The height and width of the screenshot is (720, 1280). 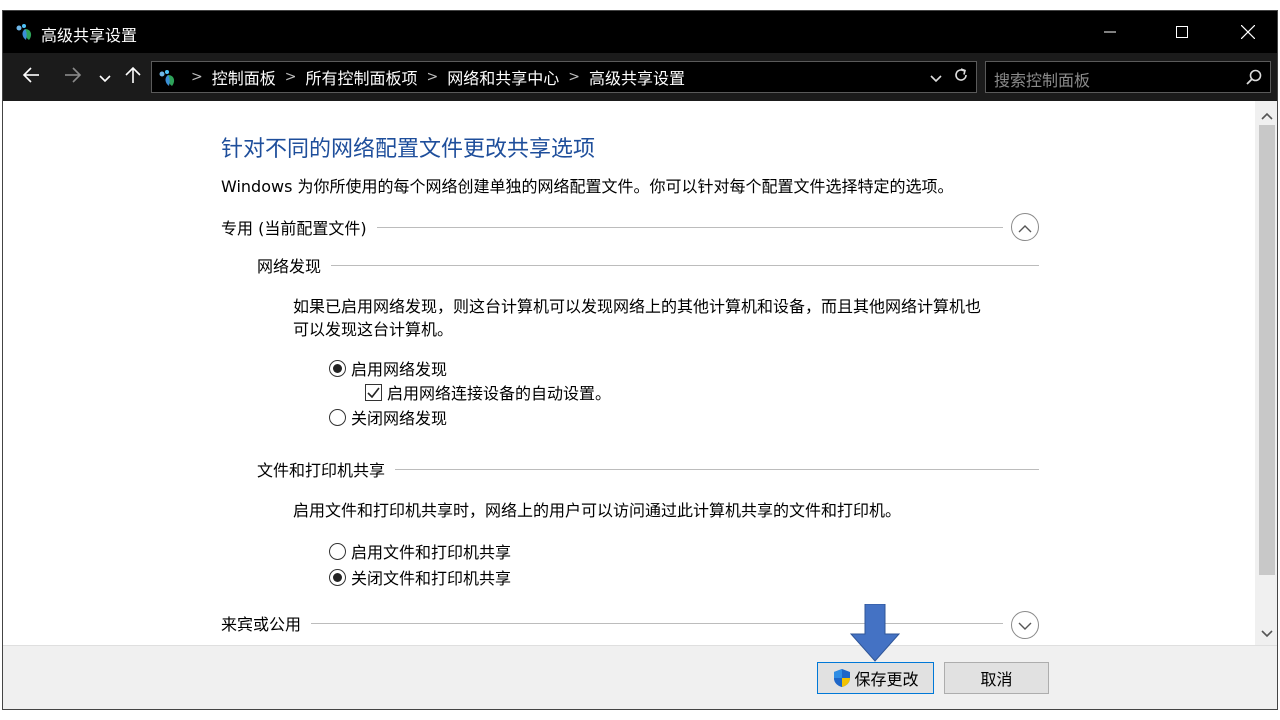 I want to click on close-button, so click(x=1248, y=32).